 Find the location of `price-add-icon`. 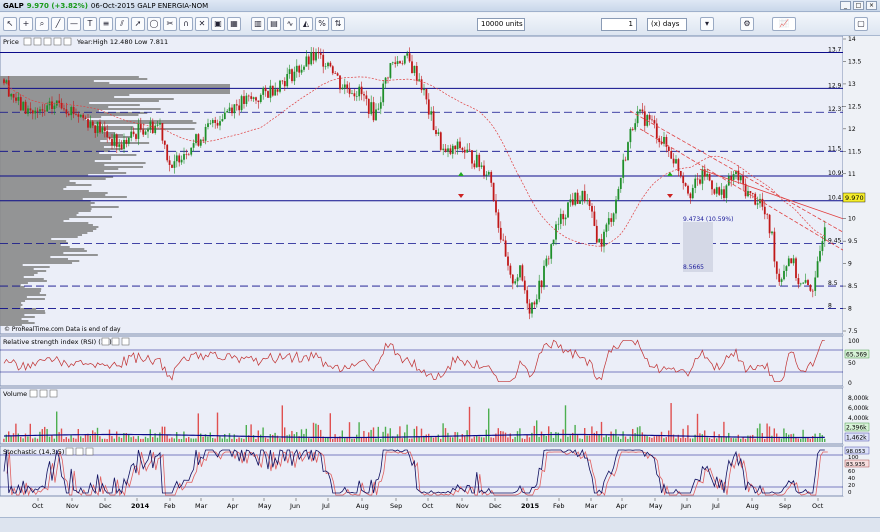

price-add-icon is located at coordinates (67, 41).